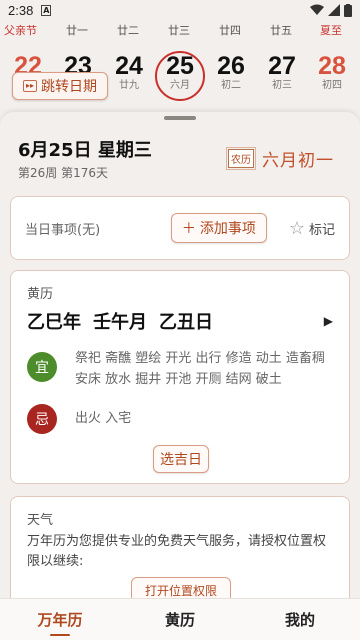  What do you see at coordinates (180, 85) in the screenshot?
I see `day-lunar: 六月` at bounding box center [180, 85].